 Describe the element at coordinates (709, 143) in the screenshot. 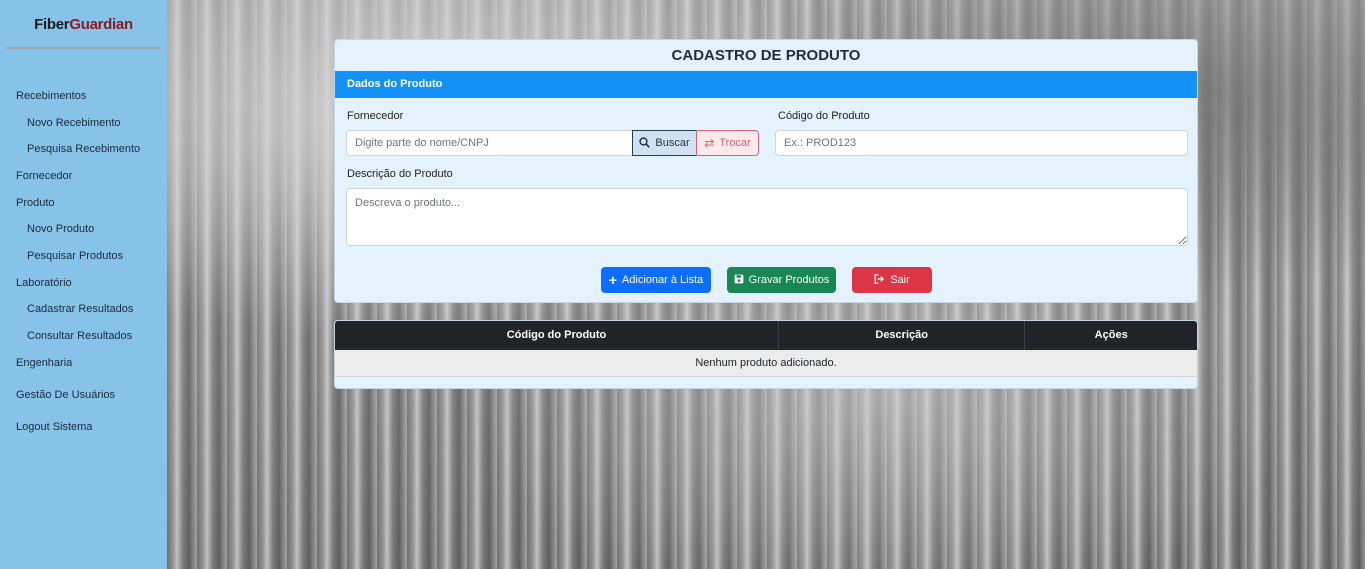

I see `swap-icon: ⇄` at that location.